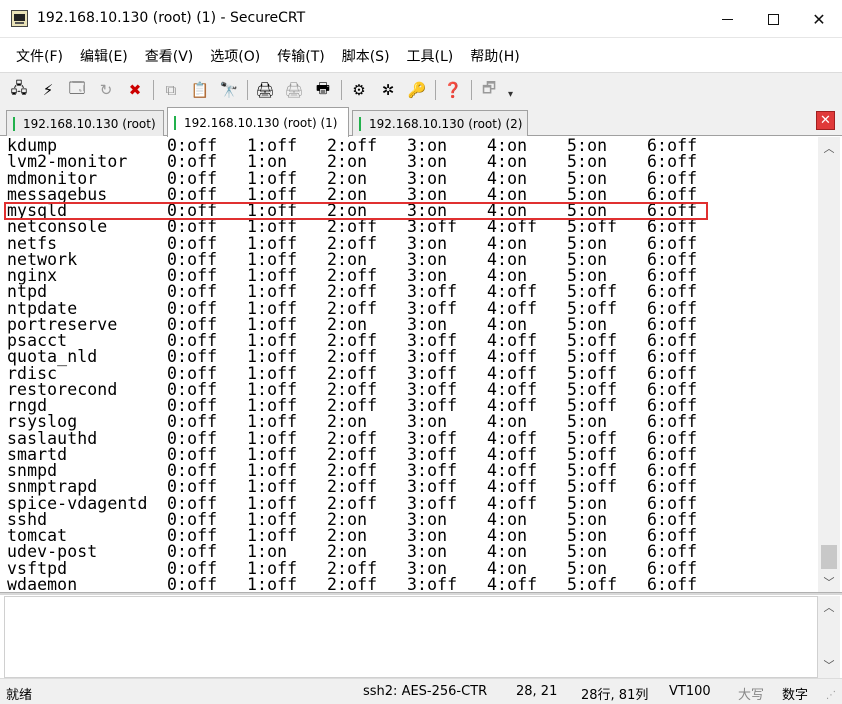 This screenshot has height=704, width=842. I want to click on toolbar-overflow-icon: ▾, so click(512, 97).